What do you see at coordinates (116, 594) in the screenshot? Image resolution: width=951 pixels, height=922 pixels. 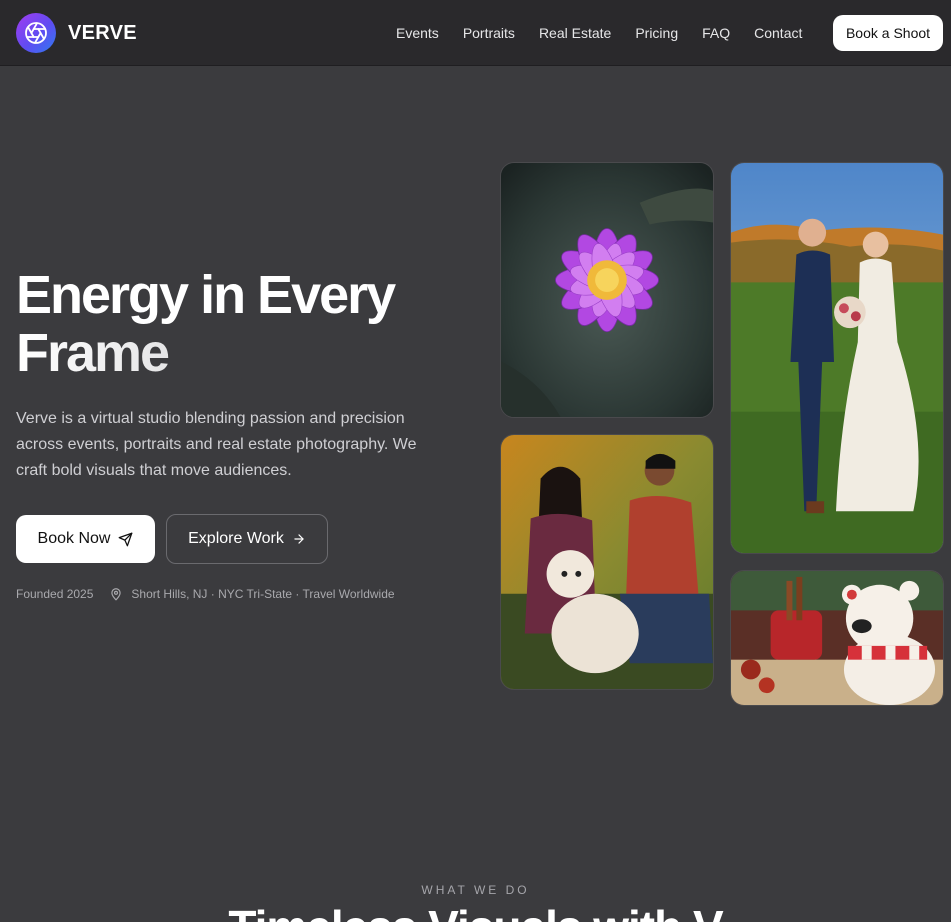 I see `map-pin-icon` at bounding box center [116, 594].